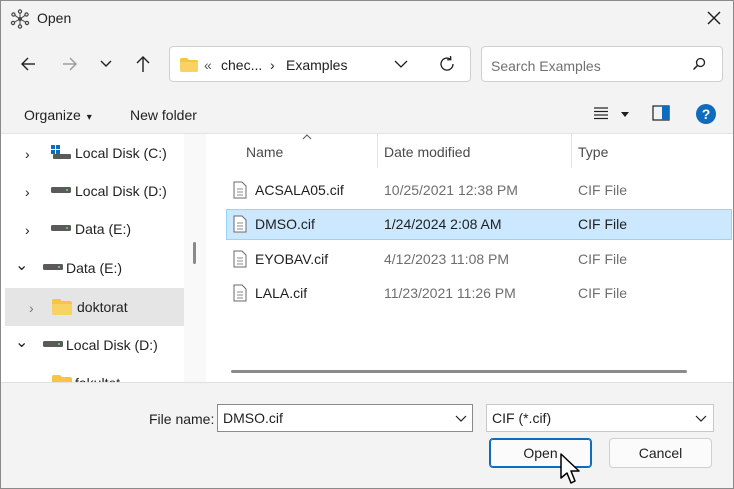 This screenshot has width=734, height=489. I want to click on tree-item-label: fakultet, so click(97, 378).